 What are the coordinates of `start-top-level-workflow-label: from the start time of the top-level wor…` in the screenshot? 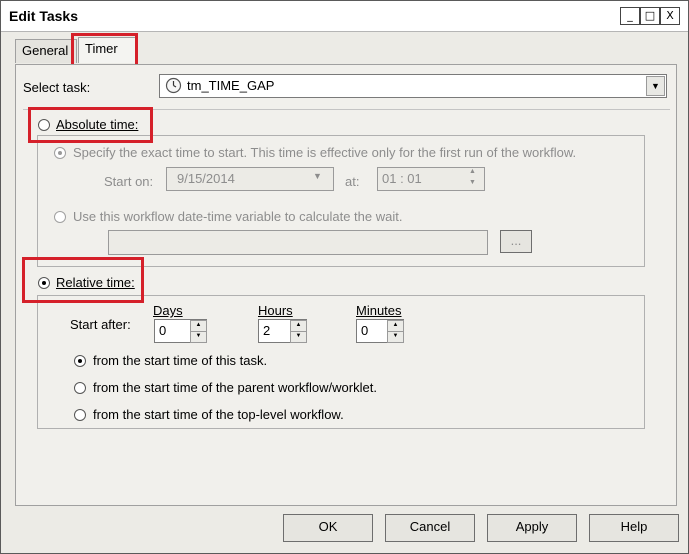 It's located at (218, 414).